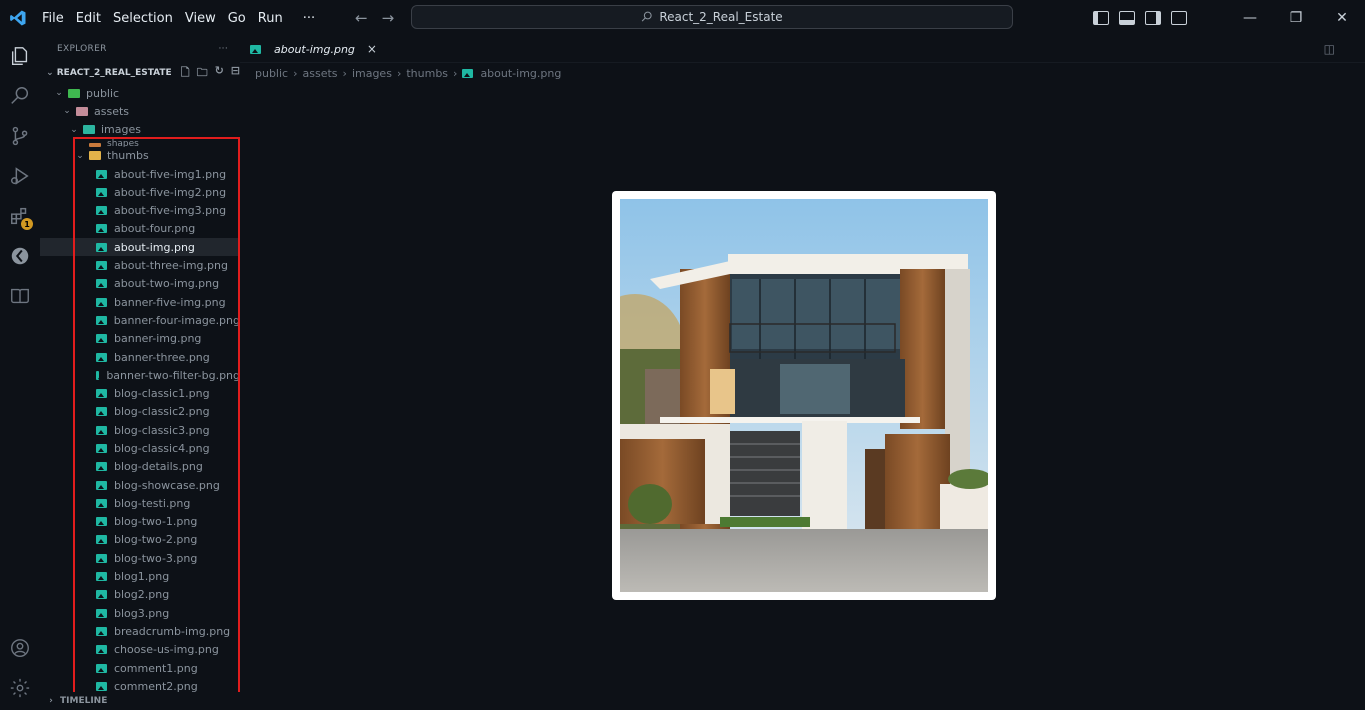  Describe the element at coordinates (140, 613) in the screenshot. I see `file-item: blog3.png` at that location.